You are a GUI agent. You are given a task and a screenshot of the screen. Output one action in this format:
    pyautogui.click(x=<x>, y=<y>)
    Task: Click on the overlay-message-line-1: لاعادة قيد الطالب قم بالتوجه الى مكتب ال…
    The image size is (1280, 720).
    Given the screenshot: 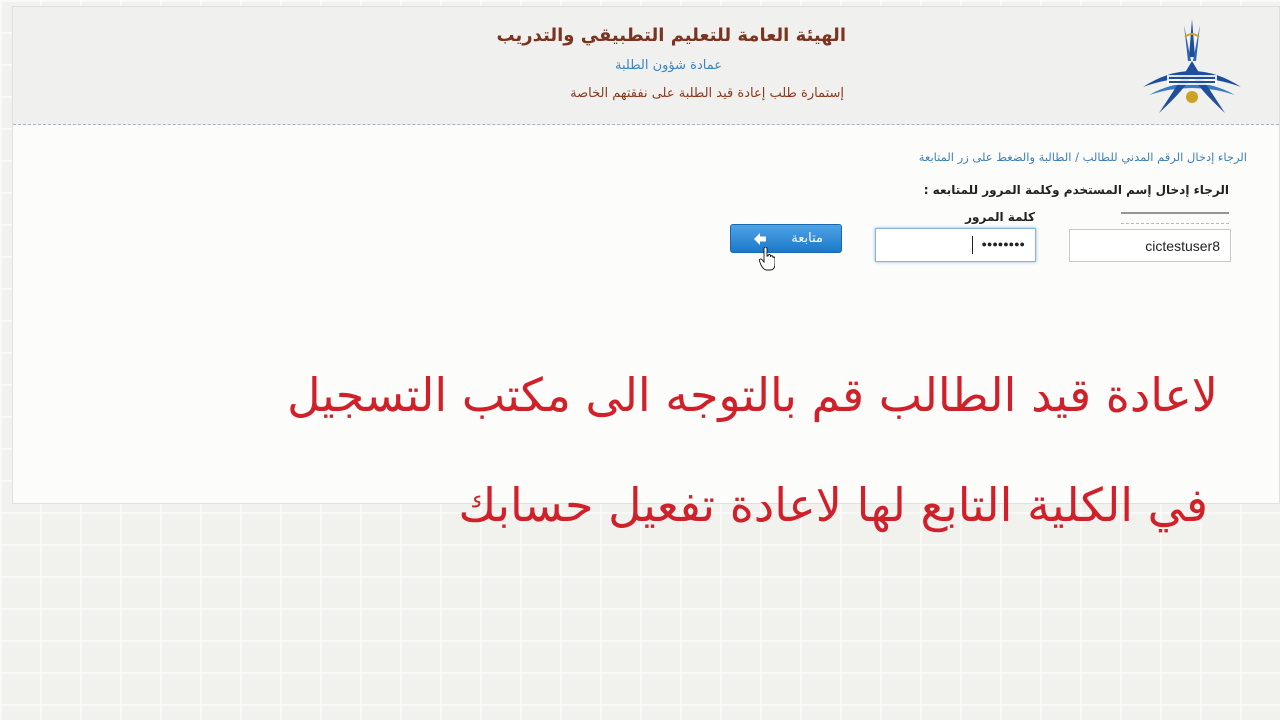 What is the action you would take?
    pyautogui.click(x=752, y=395)
    